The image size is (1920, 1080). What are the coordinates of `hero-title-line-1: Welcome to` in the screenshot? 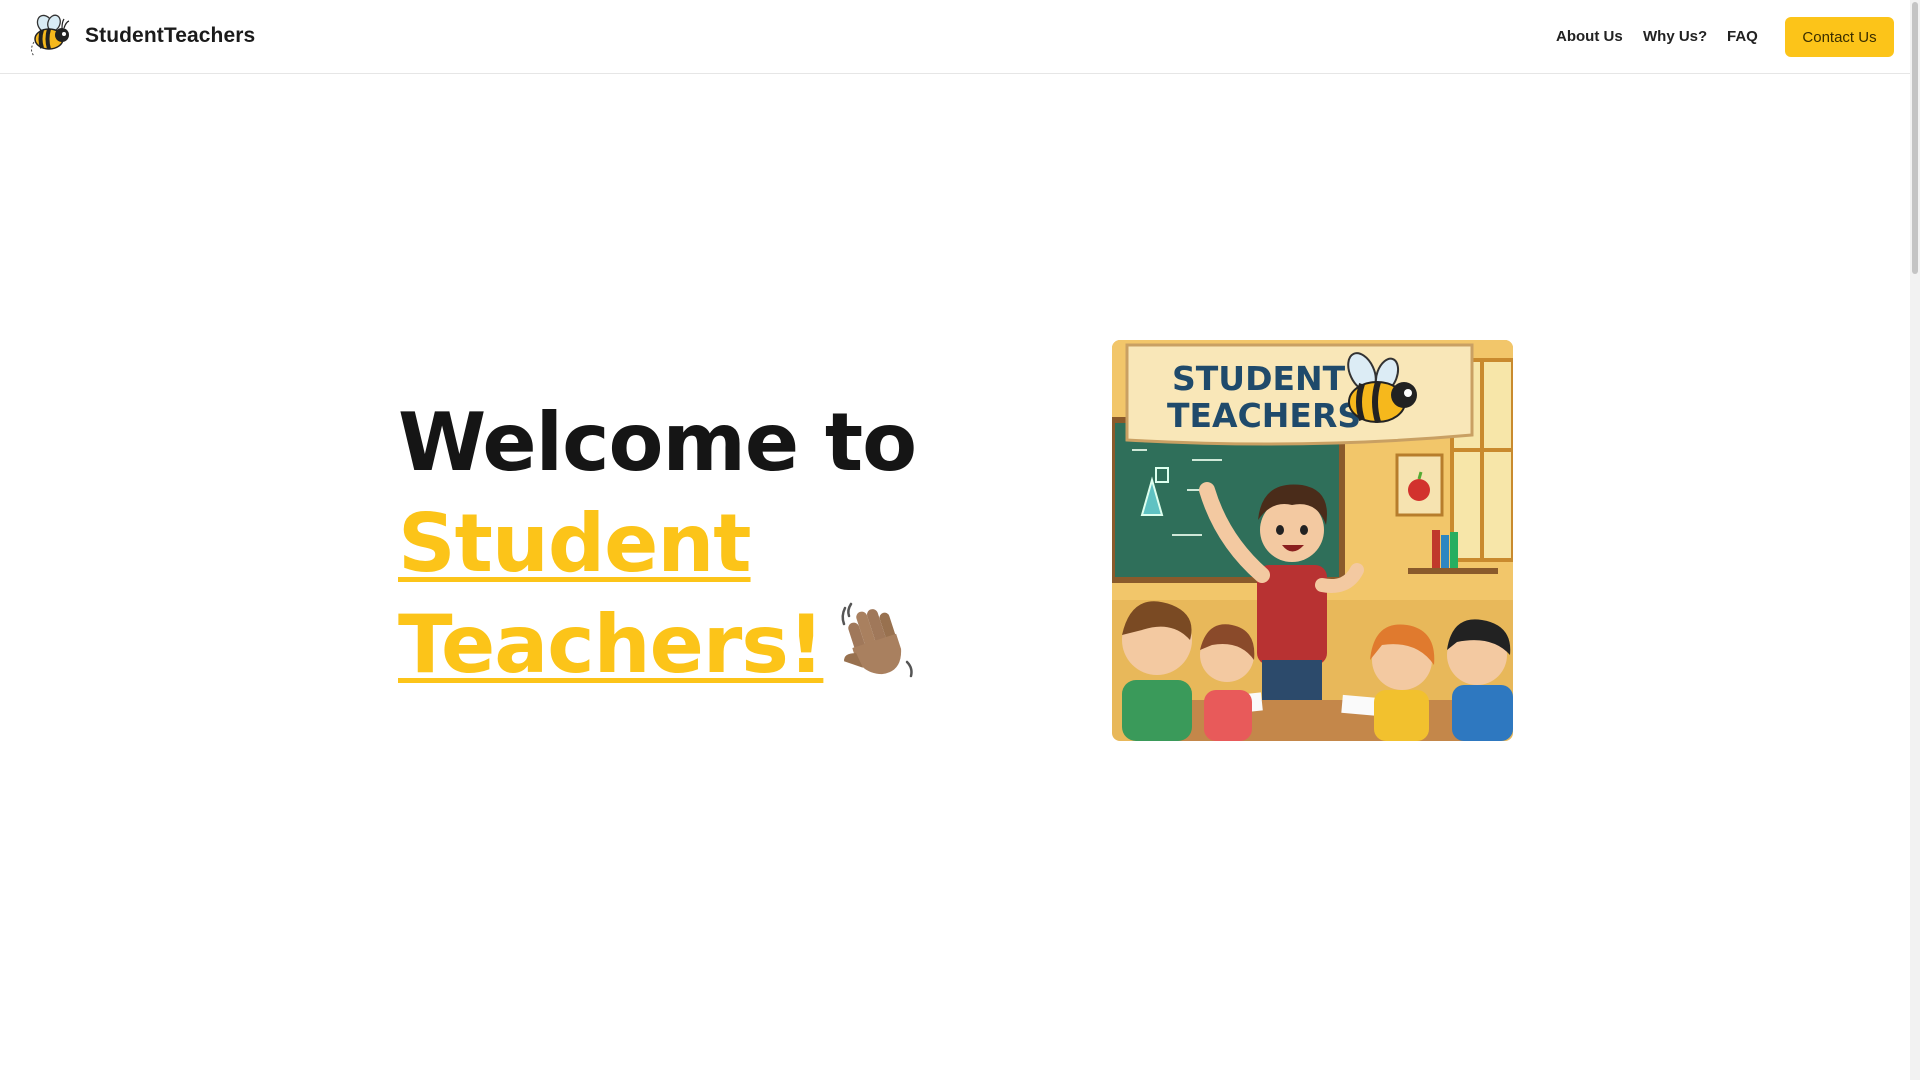 It's located at (657, 442).